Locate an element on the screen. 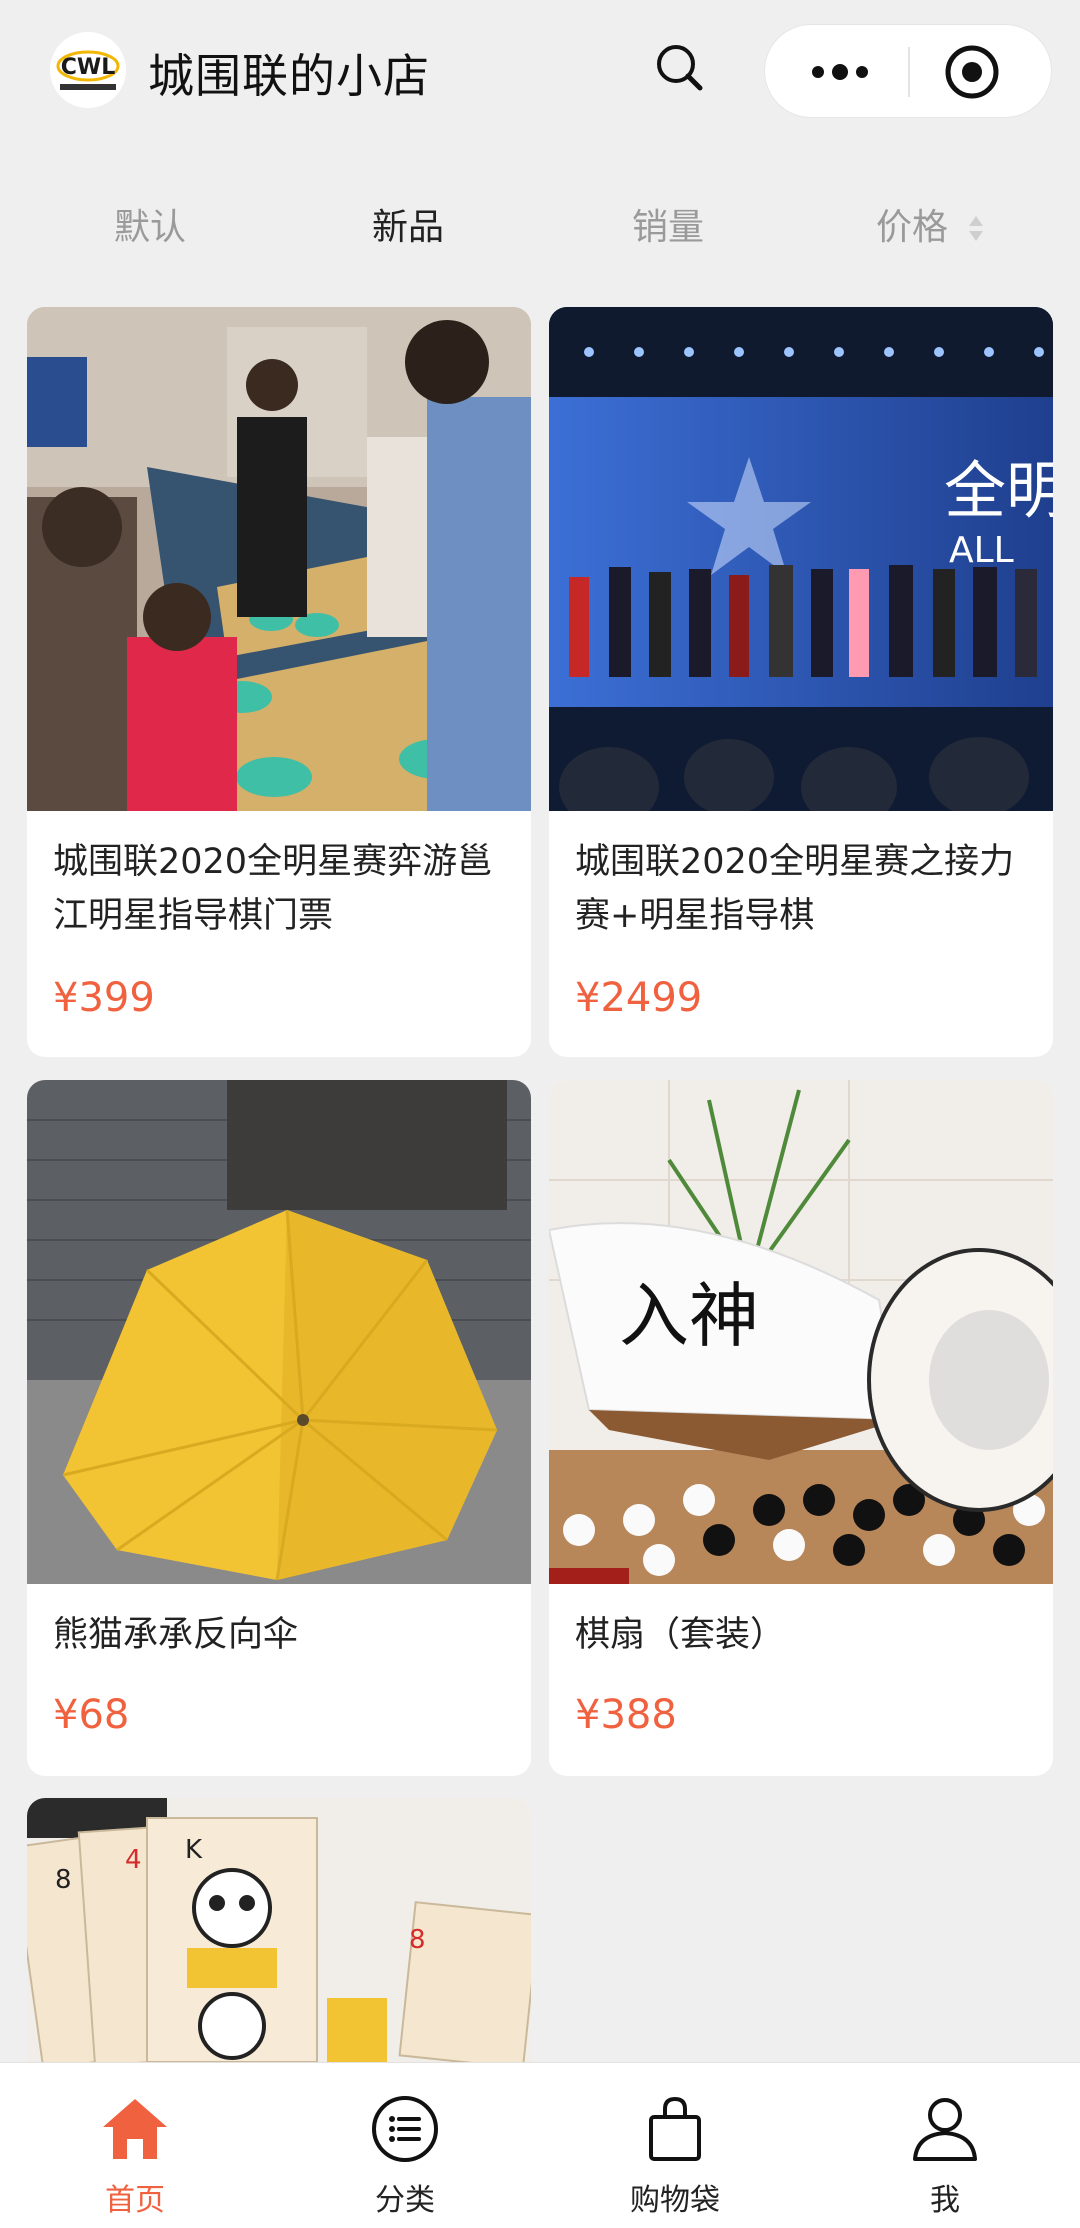 The height and width of the screenshot is (2228, 1080). tab-category: 分类 is located at coordinates (405, 2145).